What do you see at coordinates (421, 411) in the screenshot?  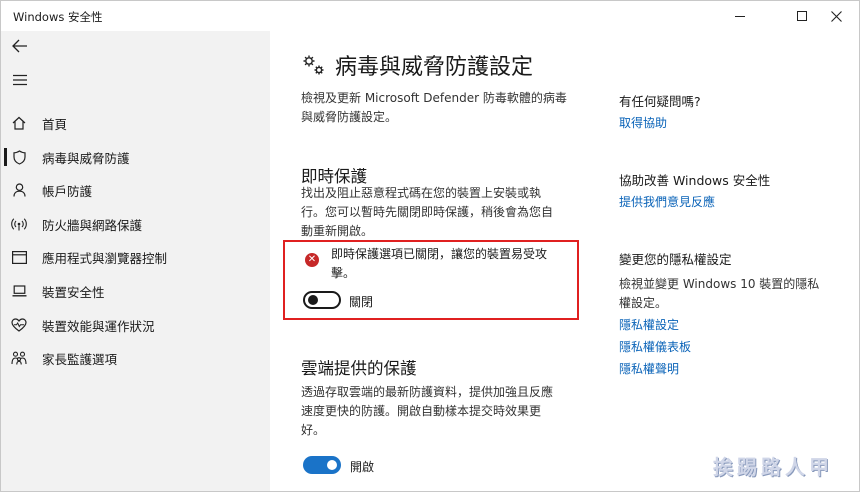 I see `desc-line: 速度更快的防護。開啟自動樣本提交時效果更` at bounding box center [421, 411].